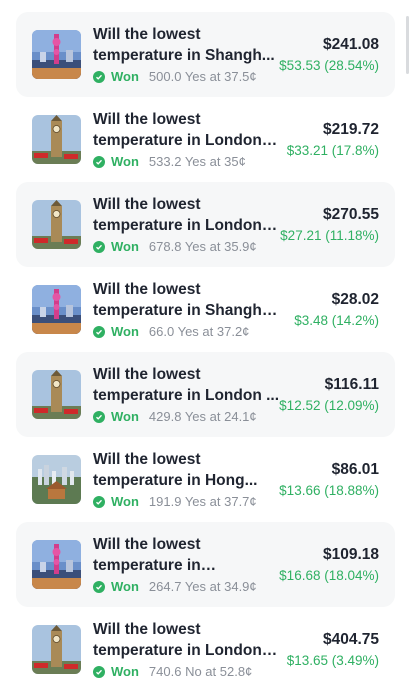 The height and width of the screenshot is (692, 412). What do you see at coordinates (355, 469) in the screenshot?
I see `position-value: $86.01` at bounding box center [355, 469].